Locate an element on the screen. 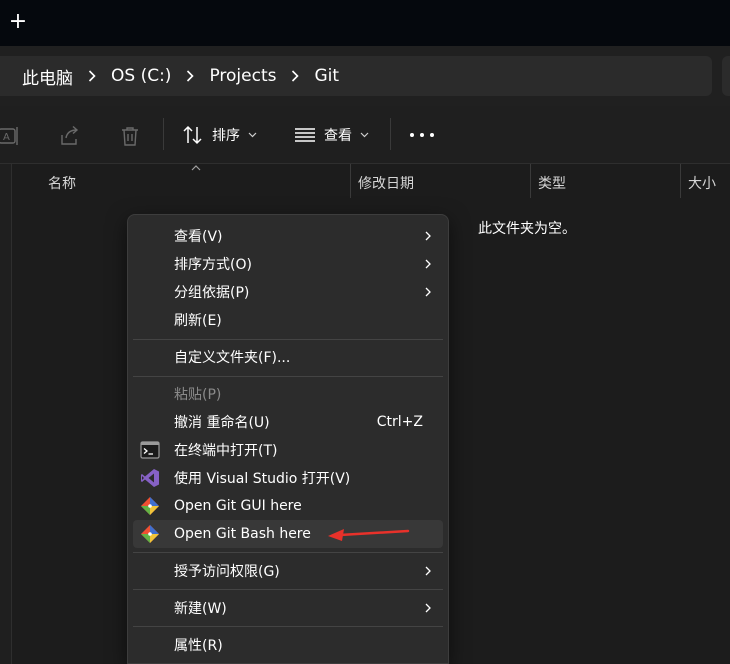 Image resolution: width=730 pixels, height=664 pixels. address-bar-area: 此电脑 OS (C:) Projects Git is located at coordinates (365, 76).